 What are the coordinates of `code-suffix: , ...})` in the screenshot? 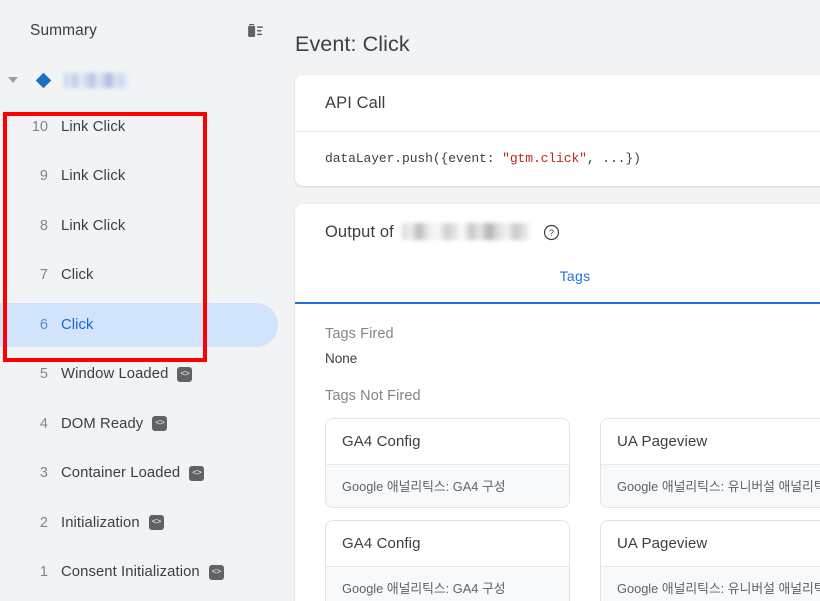 It's located at (613, 158).